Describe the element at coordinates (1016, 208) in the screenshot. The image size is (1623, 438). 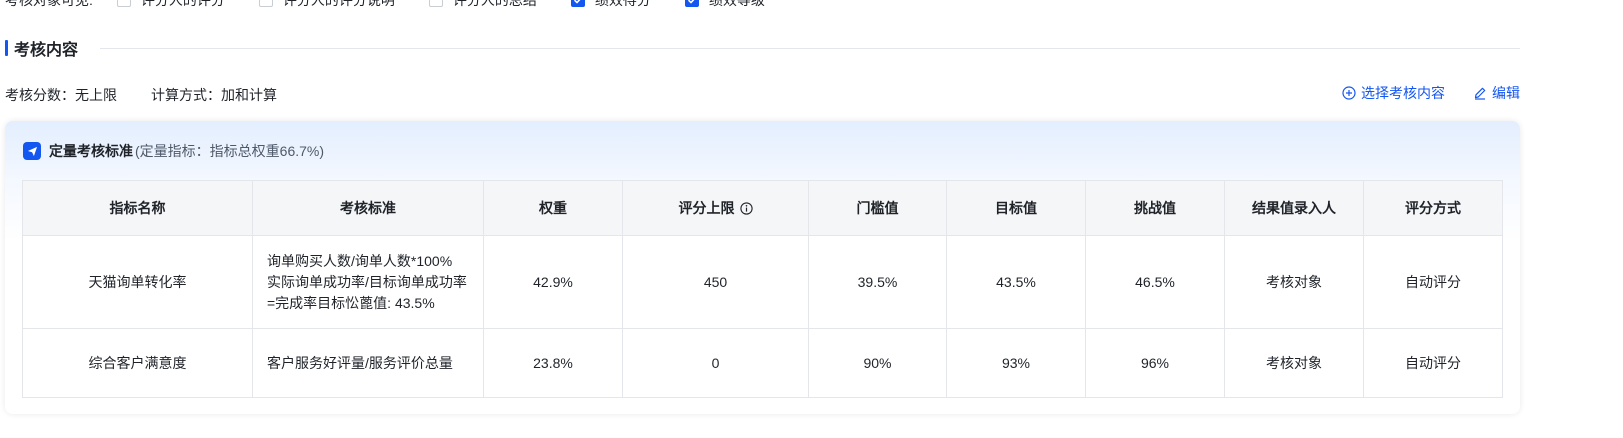
I see `col-header-target: 目标值` at that location.